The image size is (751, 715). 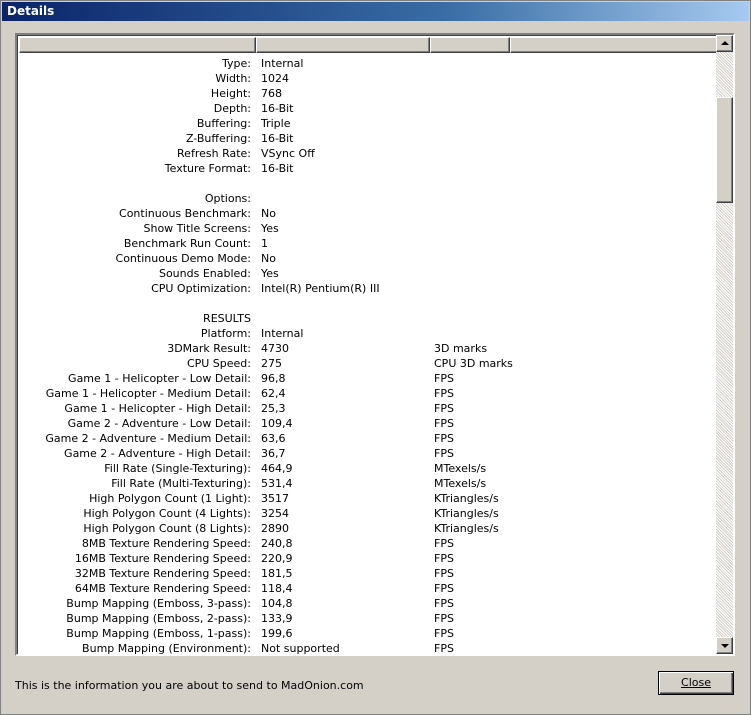 What do you see at coordinates (162, 588) in the screenshot?
I see `row-label: 64MB Texture Rendering Speed:` at bounding box center [162, 588].